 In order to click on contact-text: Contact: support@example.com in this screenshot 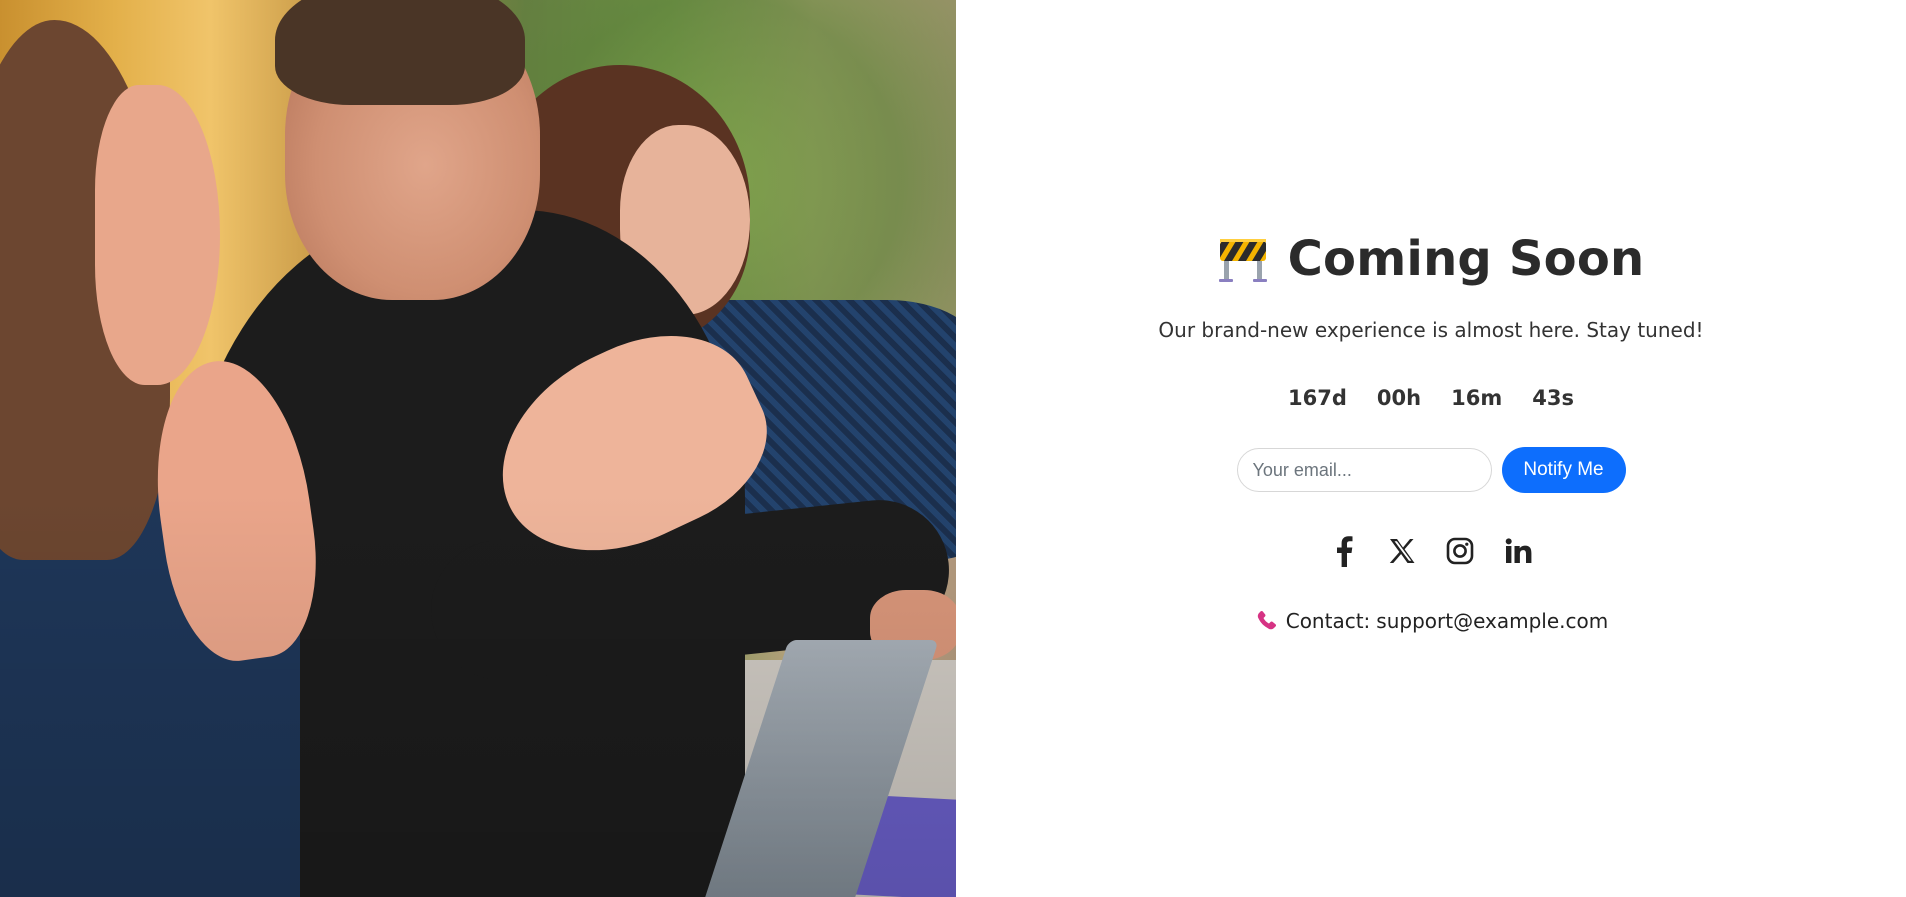, I will do `click(1447, 621)`.